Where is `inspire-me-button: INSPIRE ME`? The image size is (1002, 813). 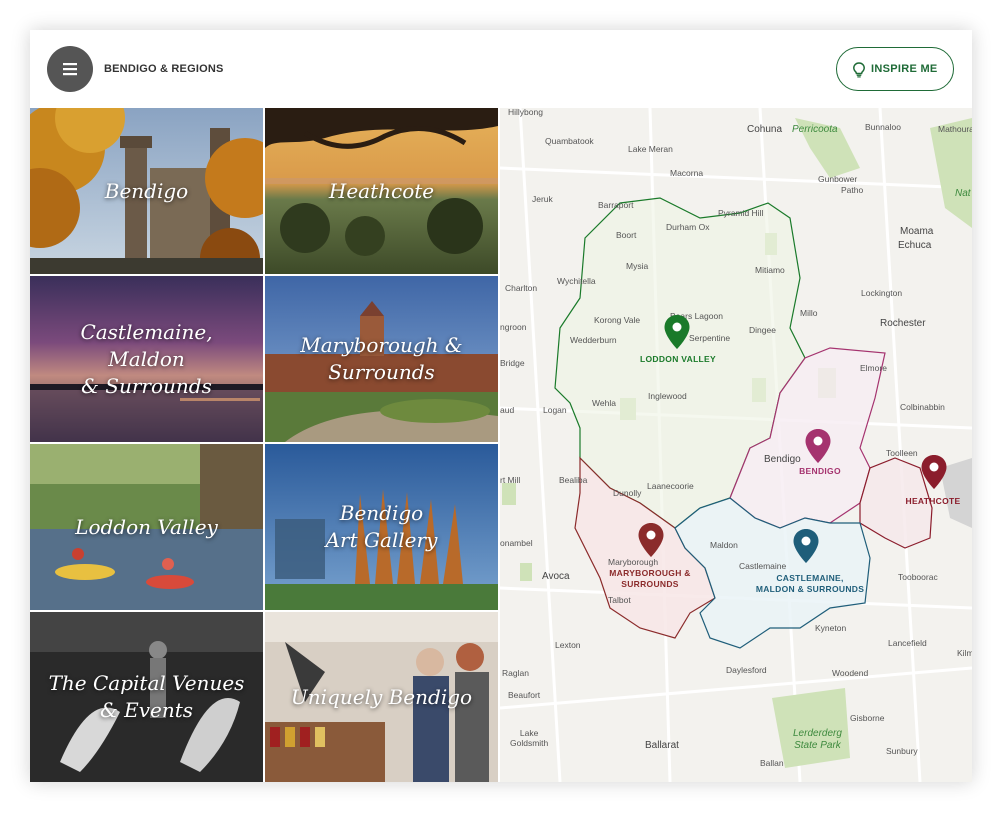
inspire-me-button: INSPIRE ME is located at coordinates (895, 69).